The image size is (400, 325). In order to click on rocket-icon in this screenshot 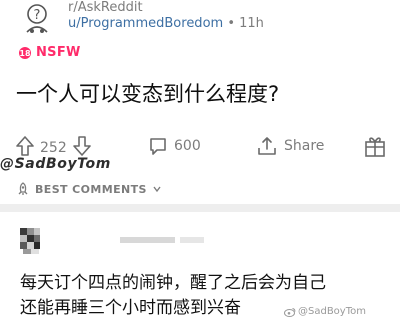, I will do `click(23, 188)`.